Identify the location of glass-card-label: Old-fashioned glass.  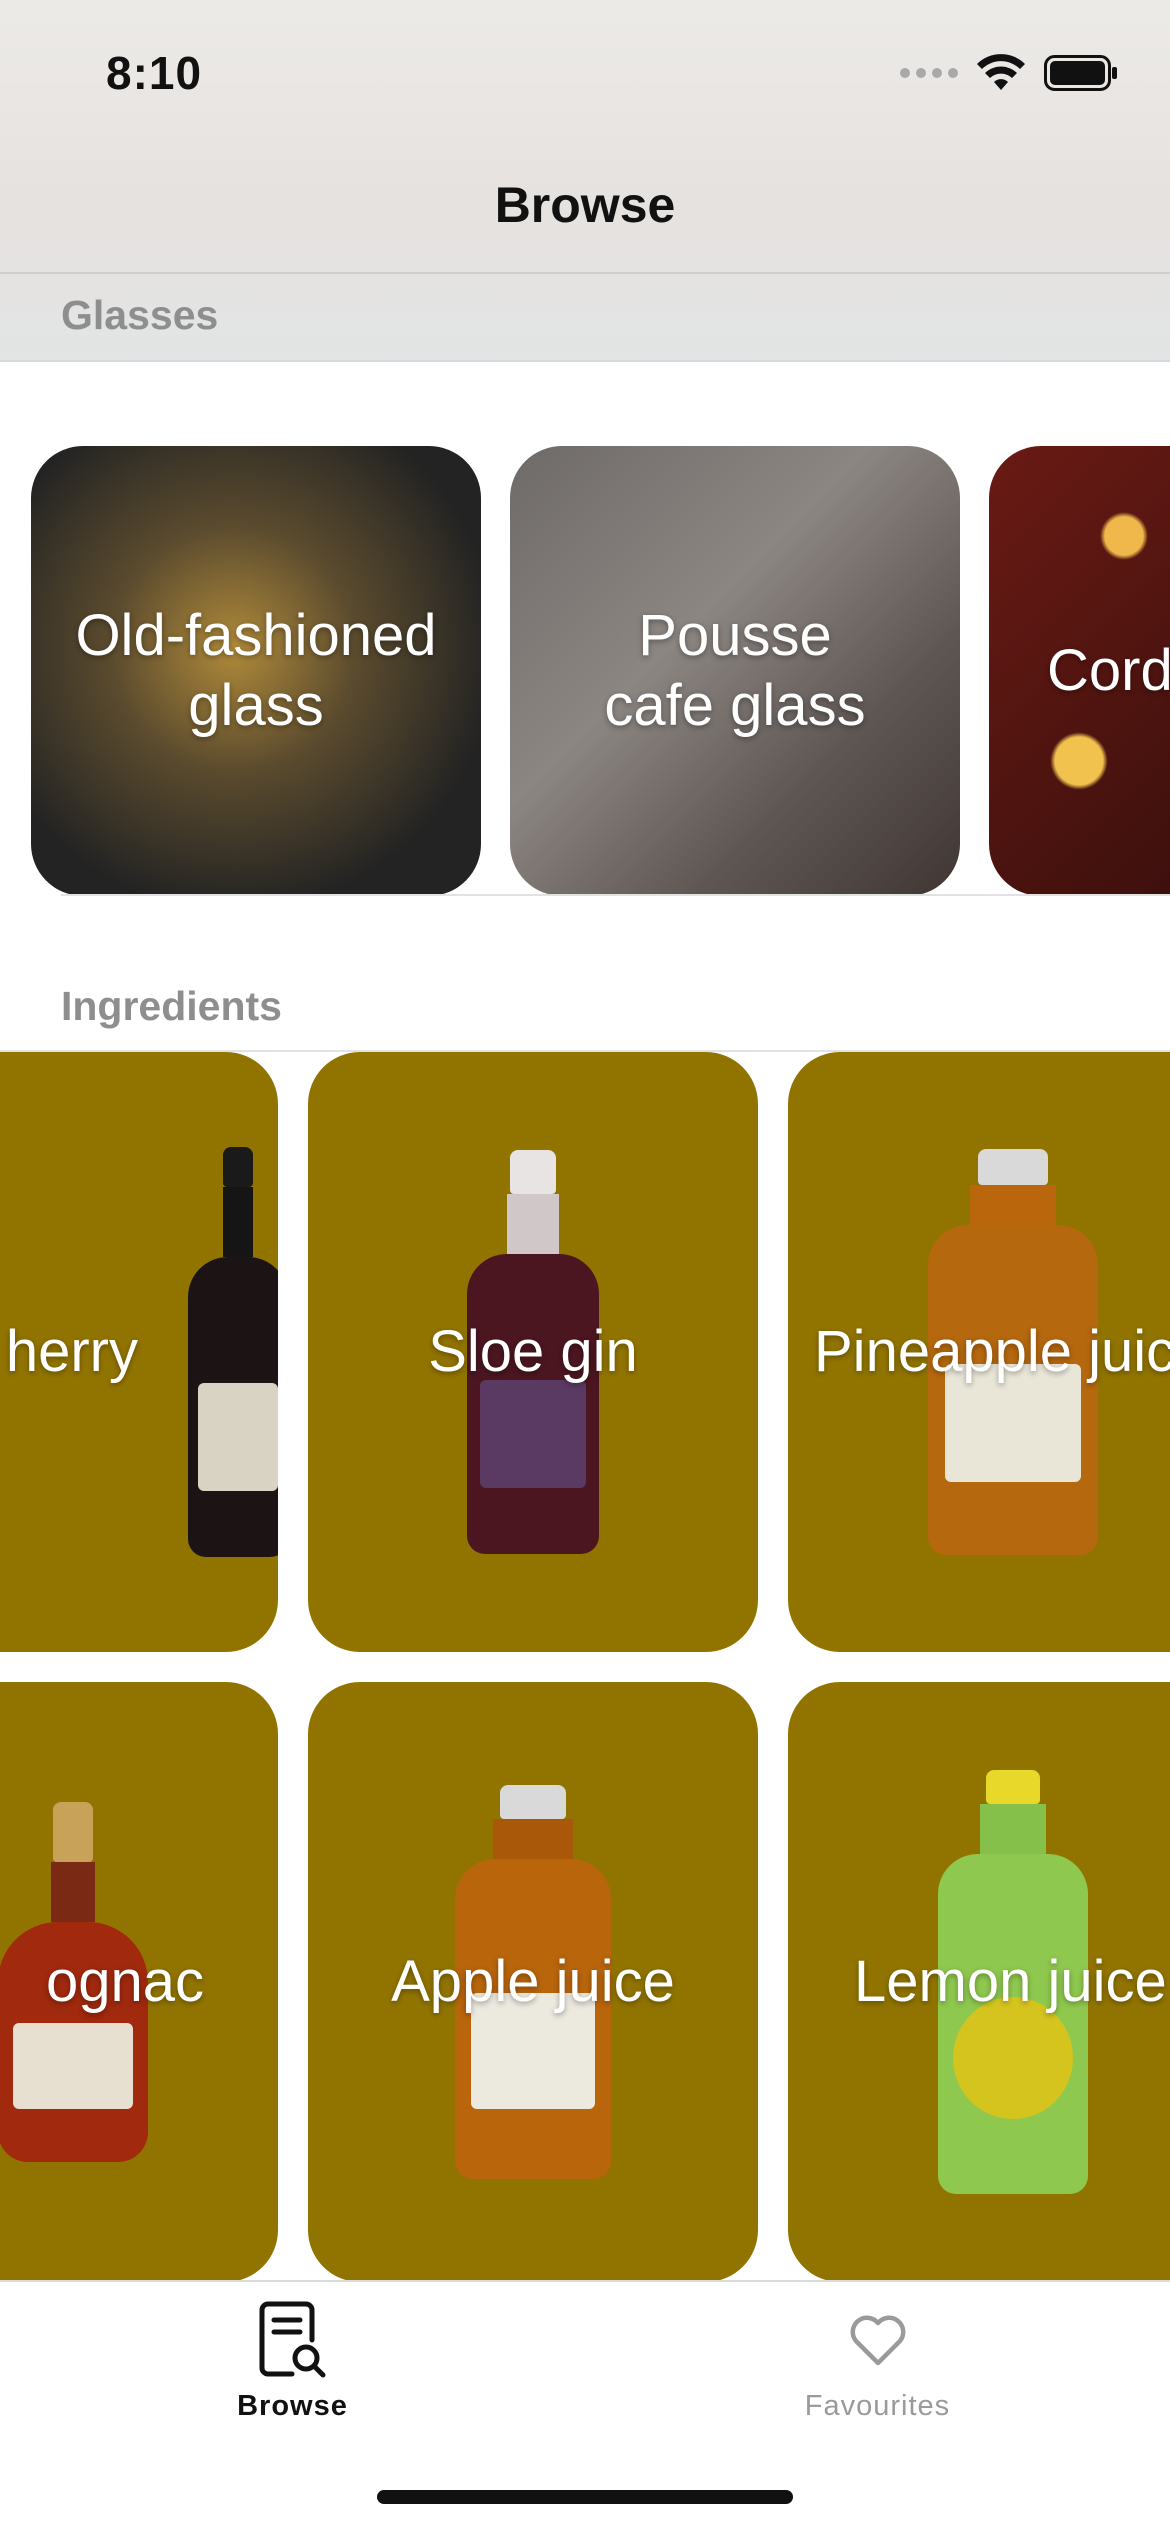
(256, 670).